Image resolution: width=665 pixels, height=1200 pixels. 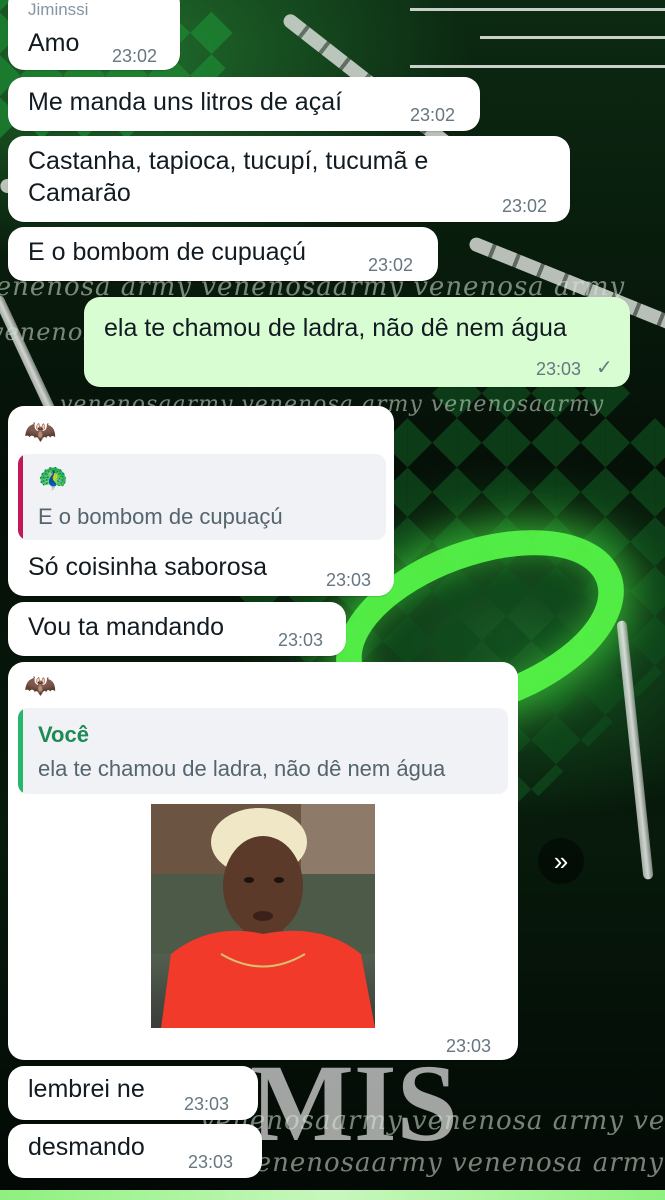 What do you see at coordinates (242, 768) in the screenshot?
I see `quoted-text: ela te chamou de ladra, não dê nem água` at bounding box center [242, 768].